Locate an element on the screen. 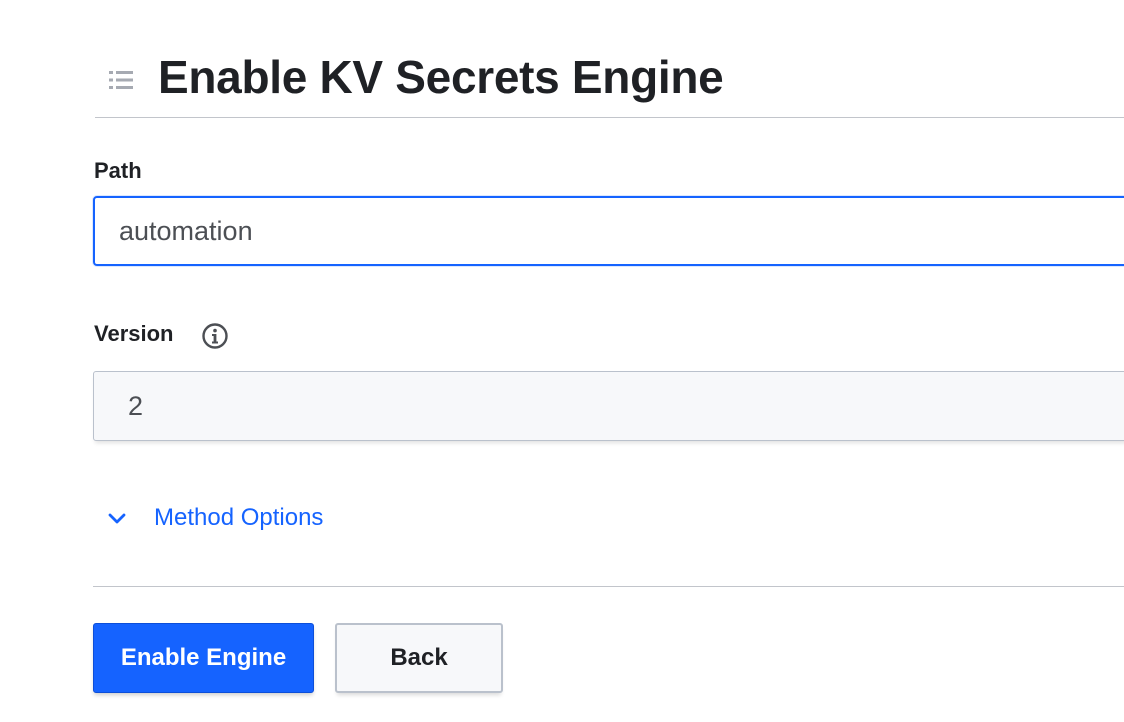  path-label: Path is located at coordinates (118, 170).